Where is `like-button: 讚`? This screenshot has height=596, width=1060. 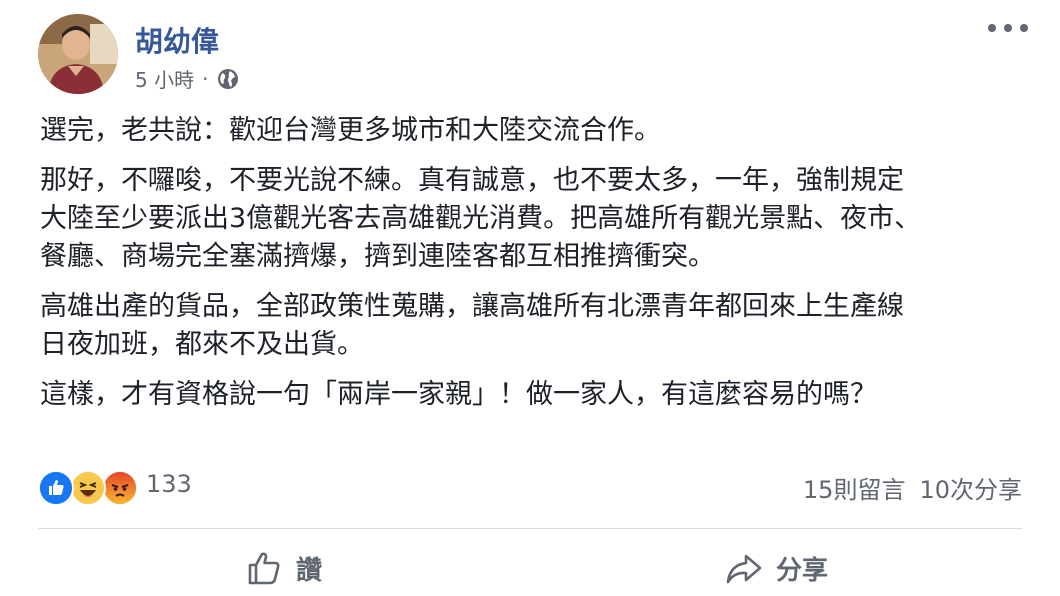
like-button: 讚 is located at coordinates (283, 568).